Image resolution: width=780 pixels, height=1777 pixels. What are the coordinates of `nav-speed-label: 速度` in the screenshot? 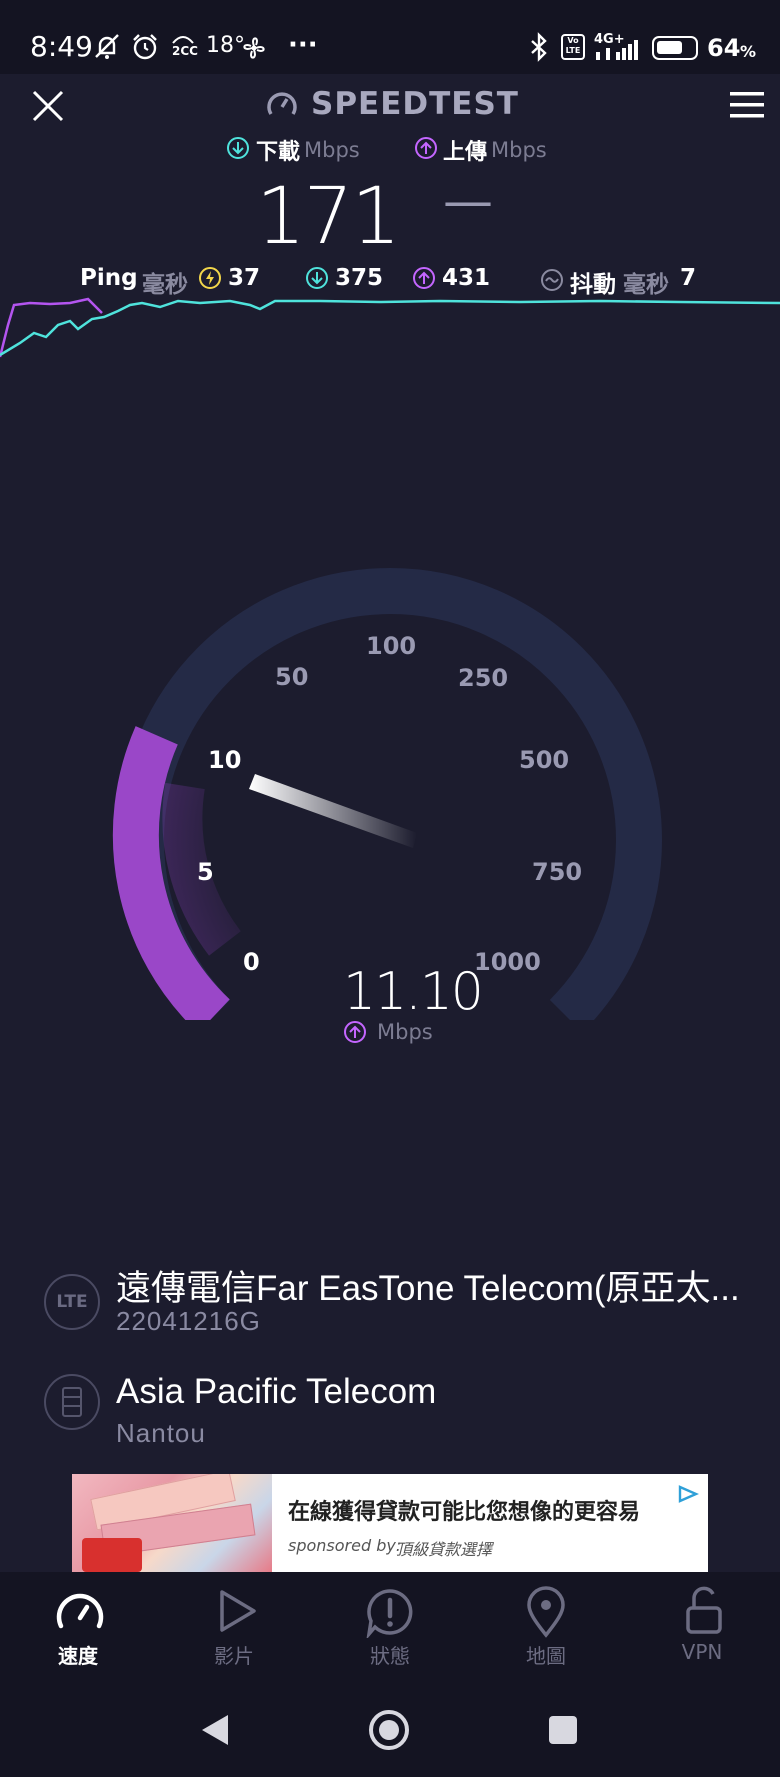 It's located at (78, 1656).